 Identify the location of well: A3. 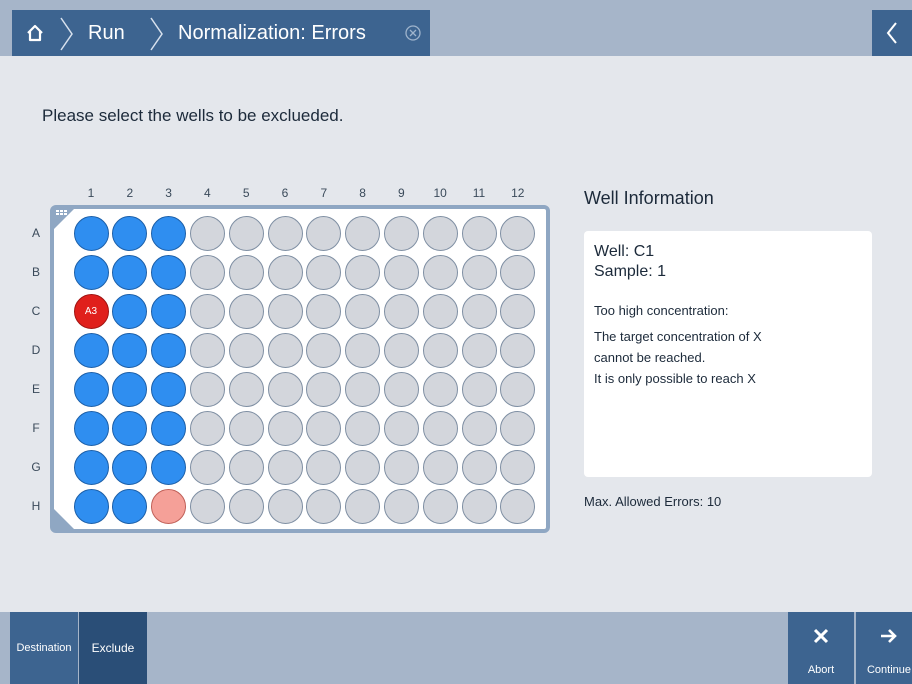
(91, 311).